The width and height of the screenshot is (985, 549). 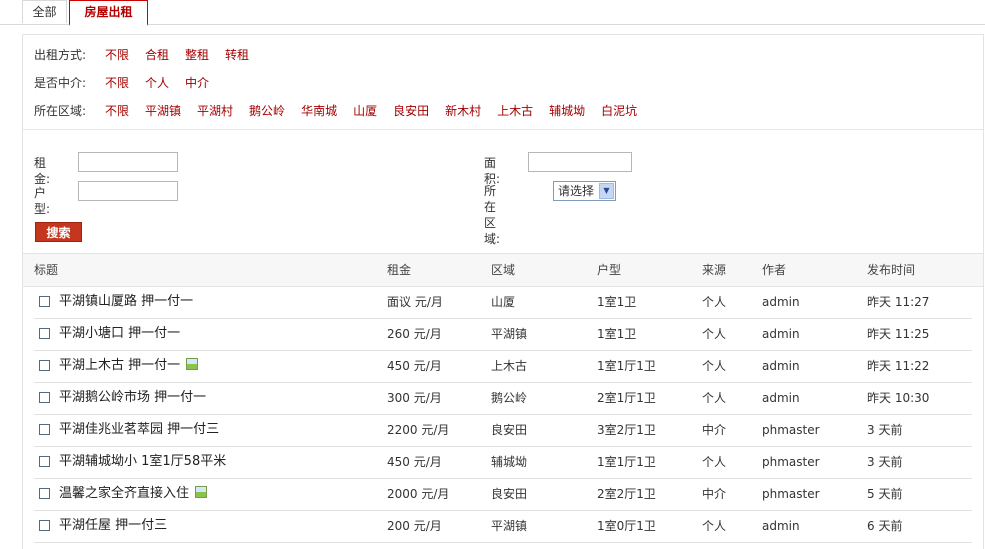 I want to click on image-attachment-icon, so click(x=192, y=364).